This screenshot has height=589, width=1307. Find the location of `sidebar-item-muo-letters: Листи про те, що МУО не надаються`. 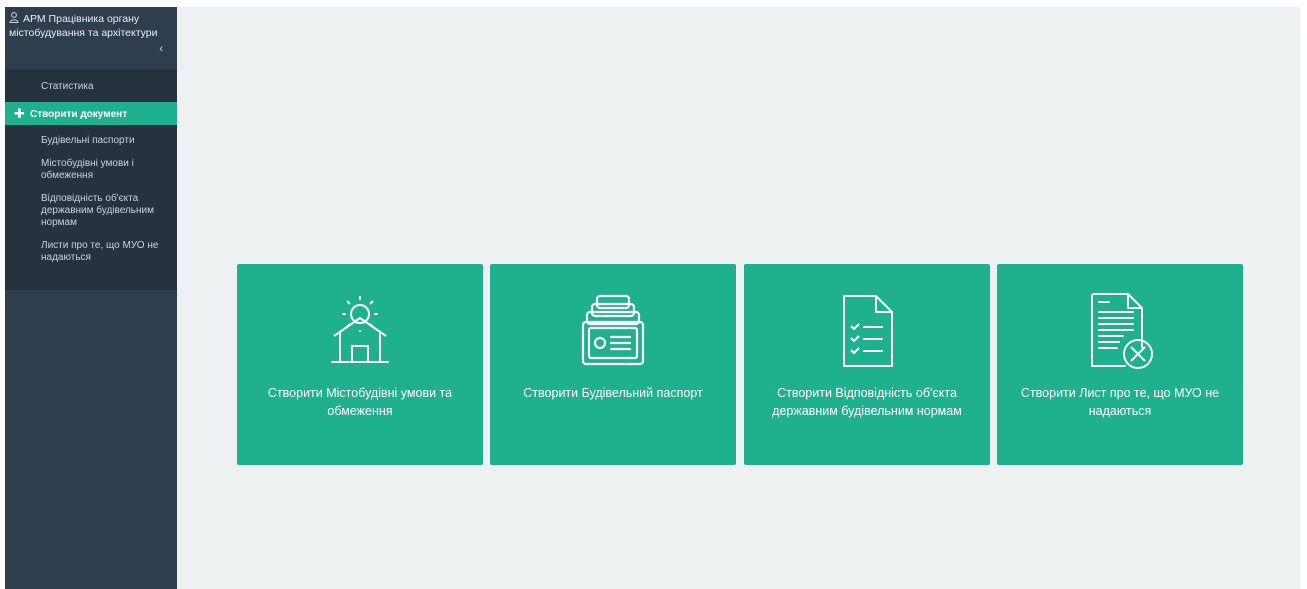

sidebar-item-muo-letters: Листи про те, що МУО не надаються is located at coordinates (91, 251).